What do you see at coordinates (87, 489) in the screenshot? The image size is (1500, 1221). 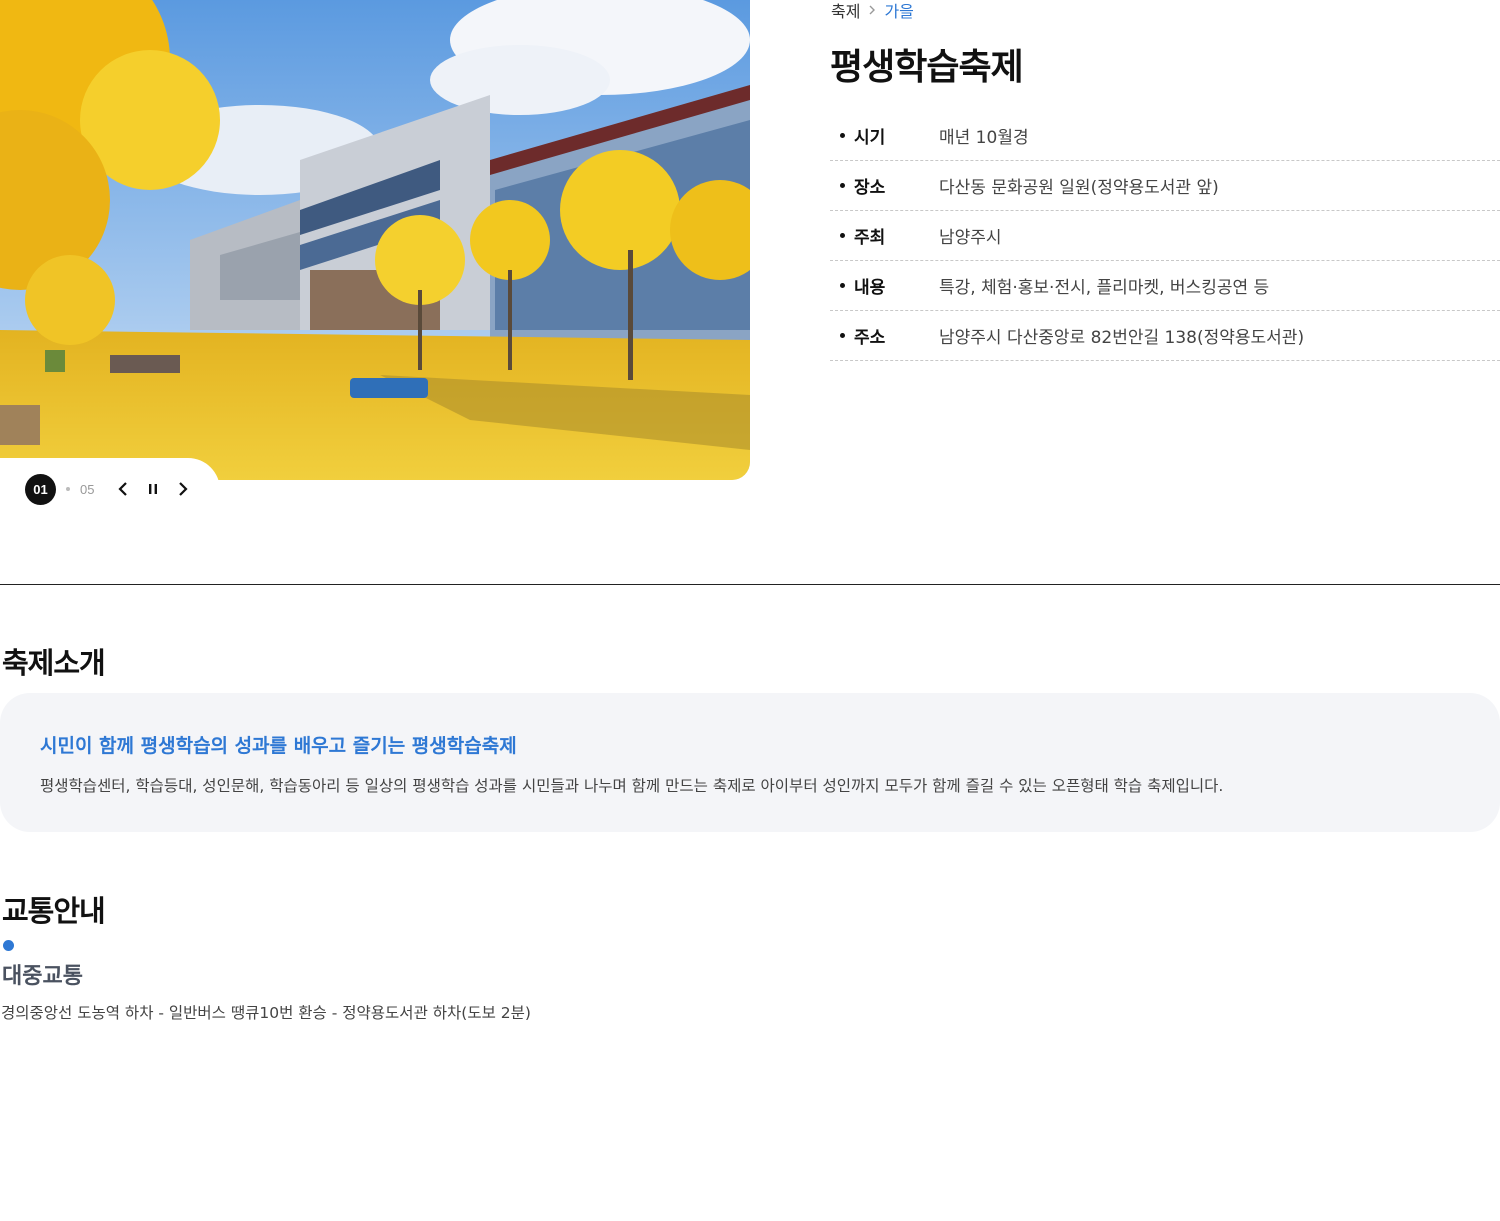 I see `total-slides-indicator: 05` at bounding box center [87, 489].